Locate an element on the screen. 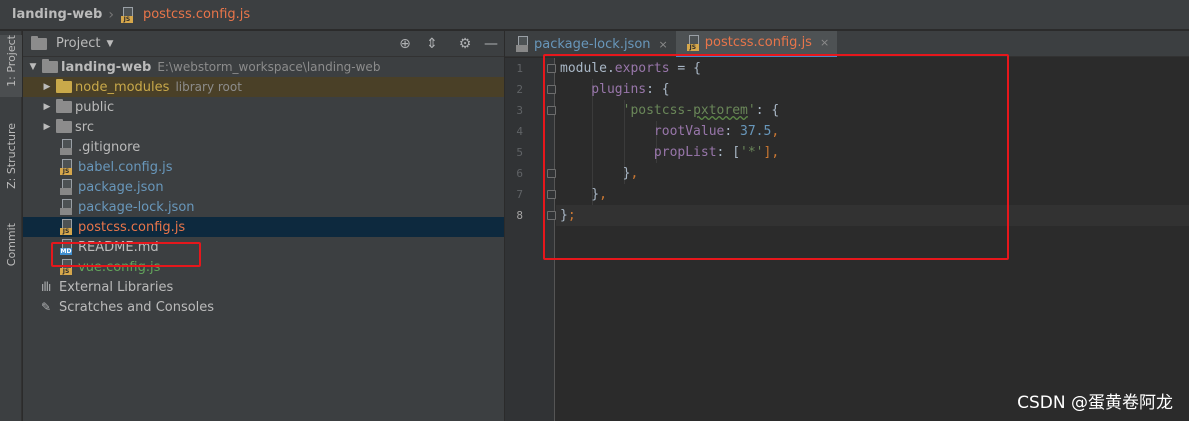  gear-icon: ⚙ is located at coordinates (465, 44).